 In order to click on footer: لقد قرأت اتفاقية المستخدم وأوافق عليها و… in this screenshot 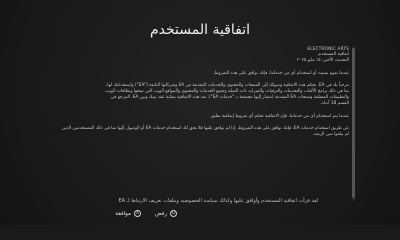, I will do `click(200, 210)`.